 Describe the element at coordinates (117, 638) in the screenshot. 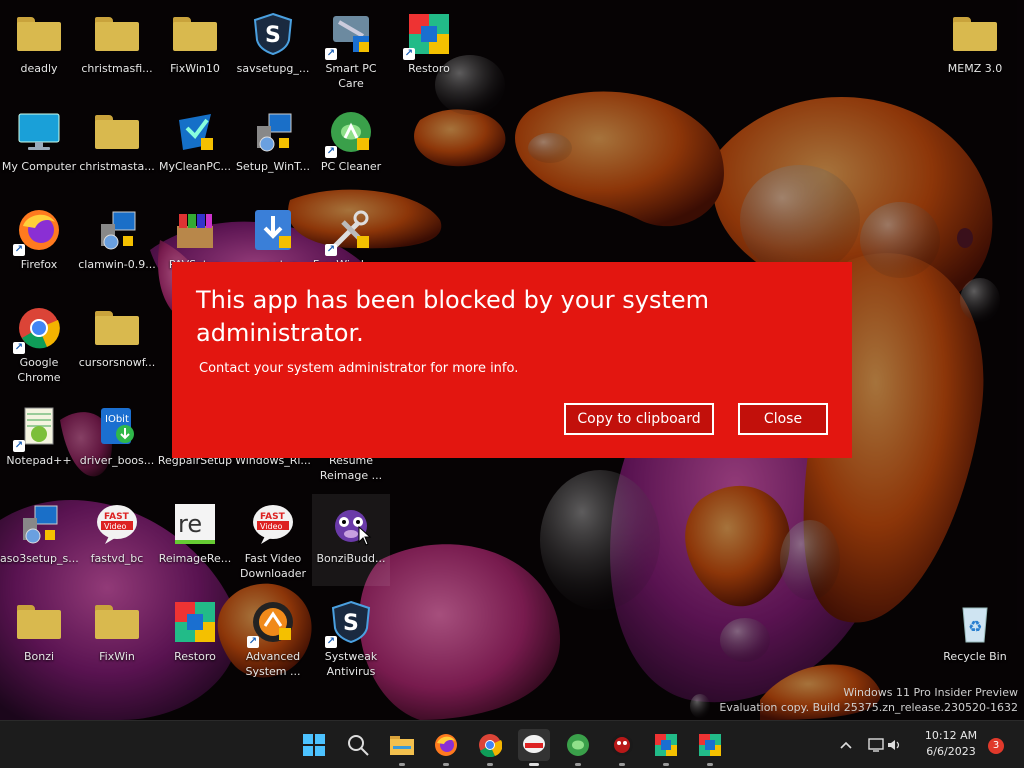

I see `desktop-icon-fixwin: FixWin` at that location.